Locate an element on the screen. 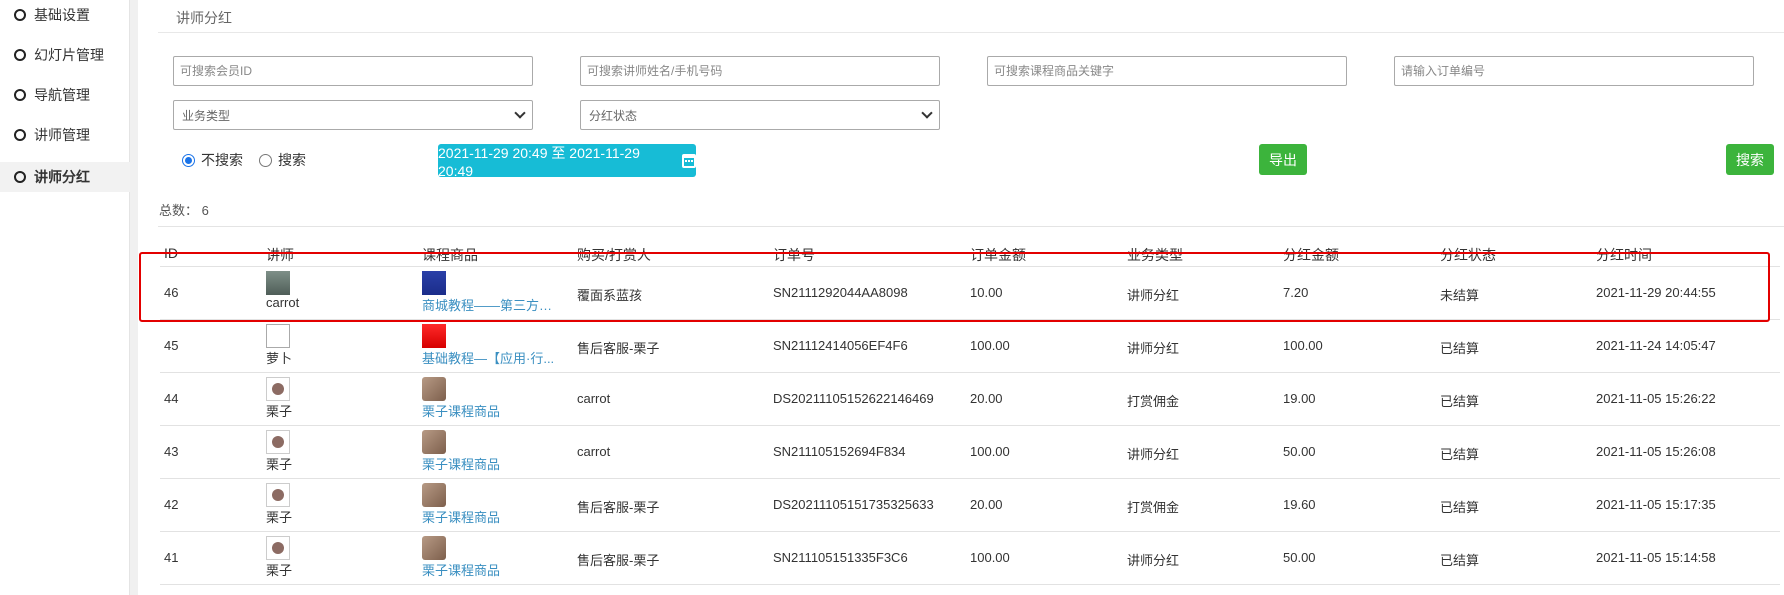 The height and width of the screenshot is (595, 1784). cell-id: 45 is located at coordinates (171, 345).